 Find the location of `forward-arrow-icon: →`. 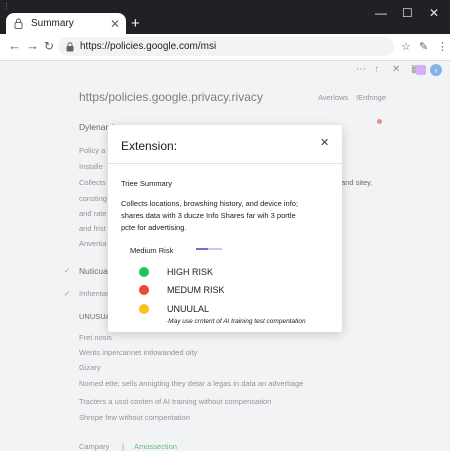

forward-arrow-icon: → is located at coordinates (32, 46).